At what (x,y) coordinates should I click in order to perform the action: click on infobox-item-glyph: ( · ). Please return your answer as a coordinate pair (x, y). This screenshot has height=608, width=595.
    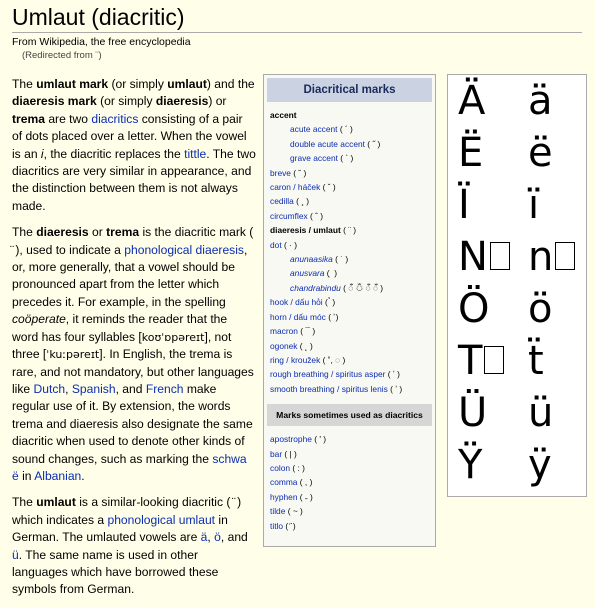
    Looking at the image, I should click on (289, 244).